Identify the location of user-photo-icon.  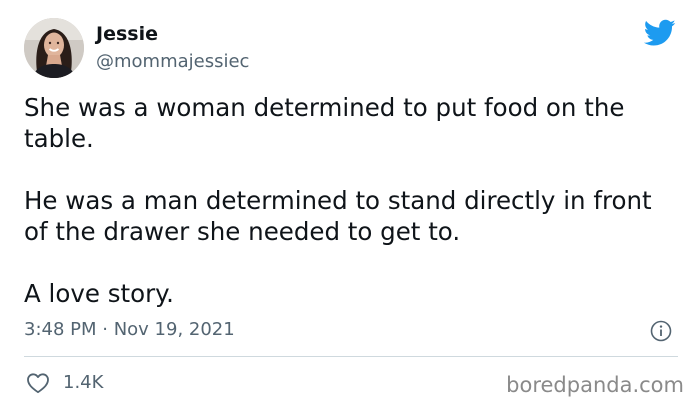
(54, 48).